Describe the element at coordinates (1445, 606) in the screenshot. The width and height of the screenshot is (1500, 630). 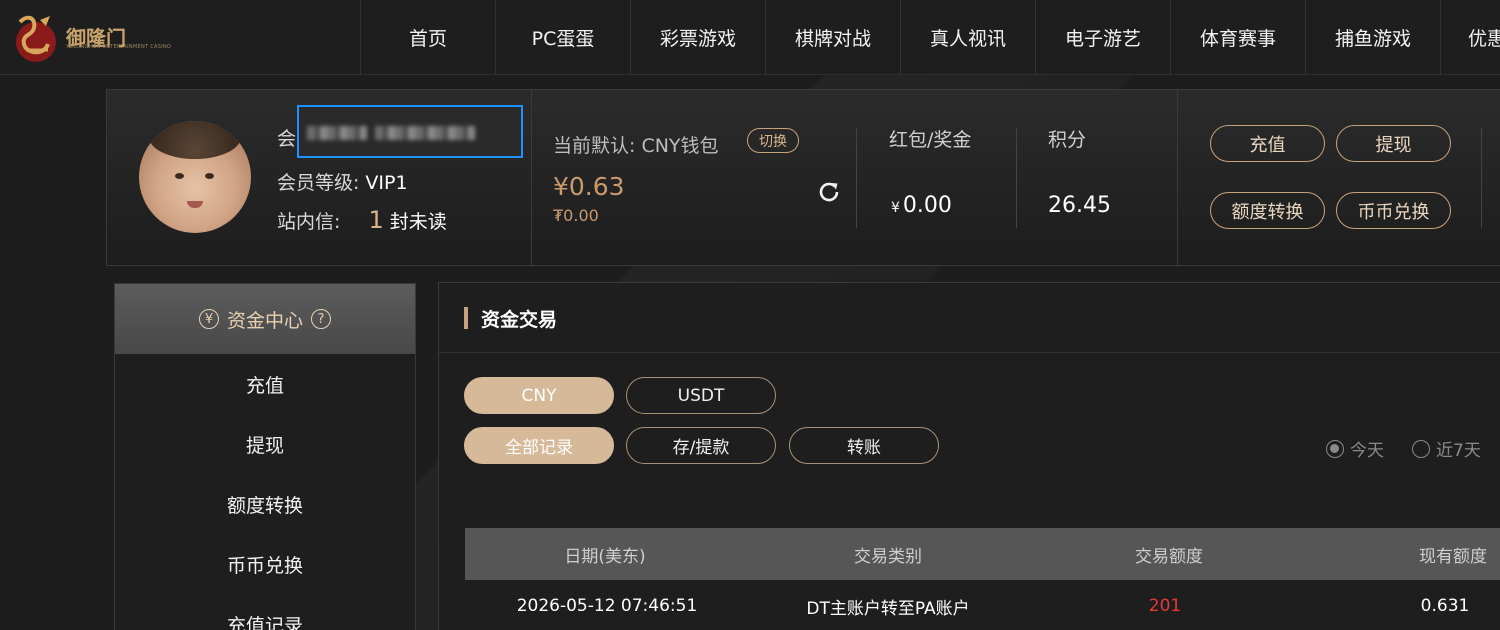
I see `cell-balance: 0.631` at that location.